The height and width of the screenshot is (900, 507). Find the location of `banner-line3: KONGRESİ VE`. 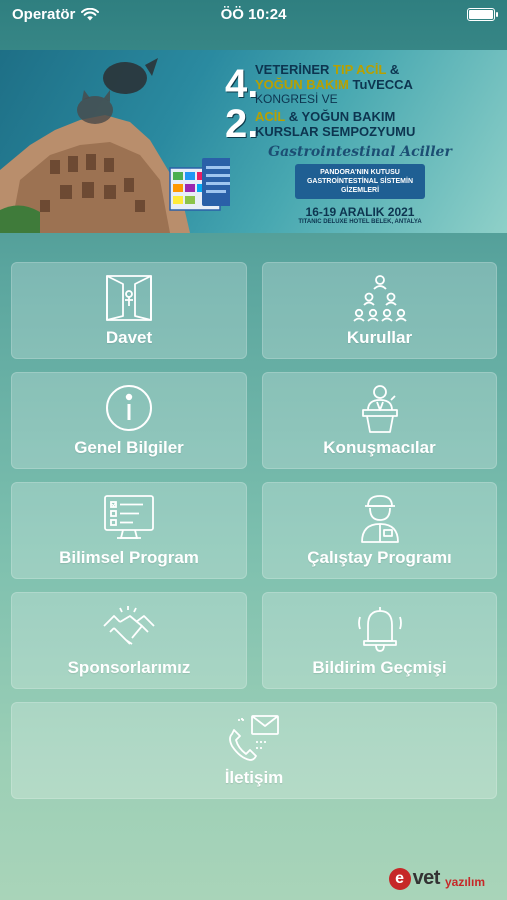

banner-line3: KONGRESİ VE is located at coordinates (296, 99).